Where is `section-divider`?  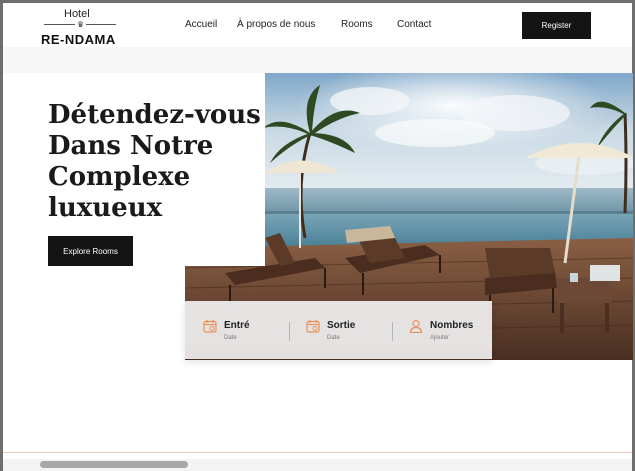
section-divider is located at coordinates (317, 452).